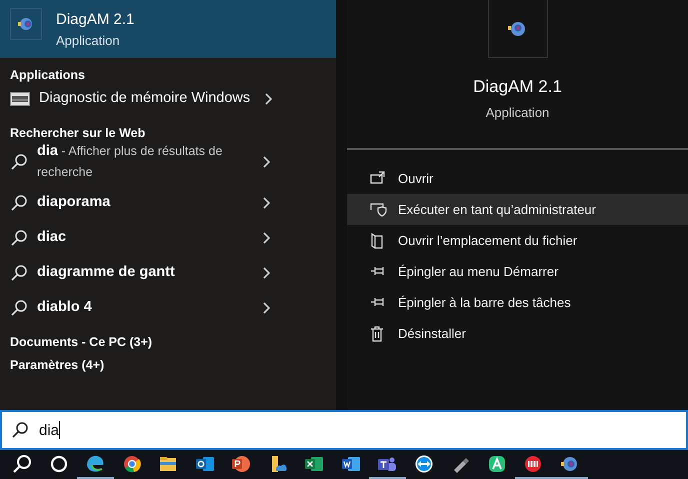 This screenshot has height=479, width=688. What do you see at coordinates (517, 333) in the screenshot?
I see `menu-item: Désinstaller` at bounding box center [517, 333].